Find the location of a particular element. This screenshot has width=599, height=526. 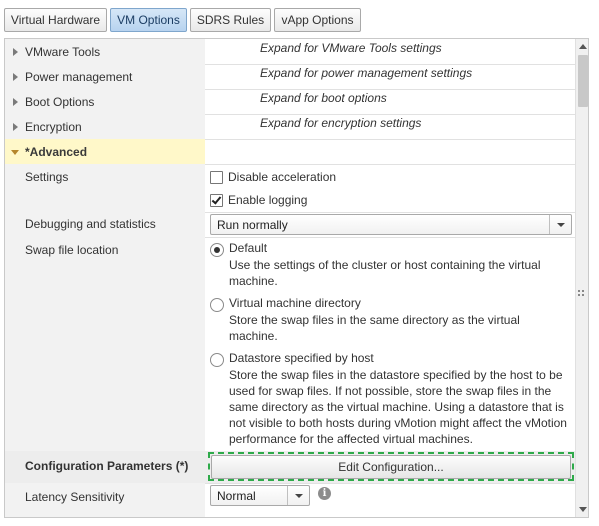

debugging-select-value: Run normally is located at coordinates (252, 225).